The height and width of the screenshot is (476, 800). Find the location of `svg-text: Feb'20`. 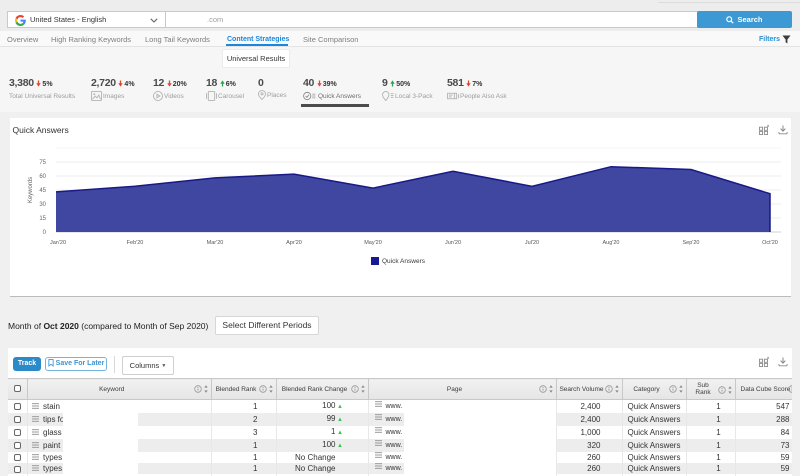

svg-text: Feb'20 is located at coordinates (135, 243).